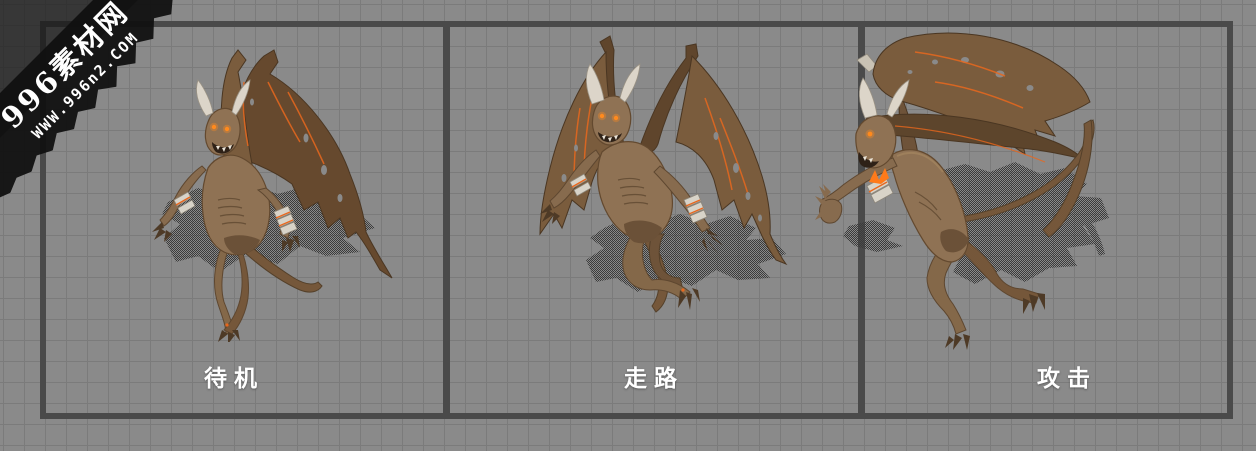 The image size is (1256, 451). What do you see at coordinates (272, 195) in the screenshot?
I see `demon-idle-render` at bounding box center [272, 195].